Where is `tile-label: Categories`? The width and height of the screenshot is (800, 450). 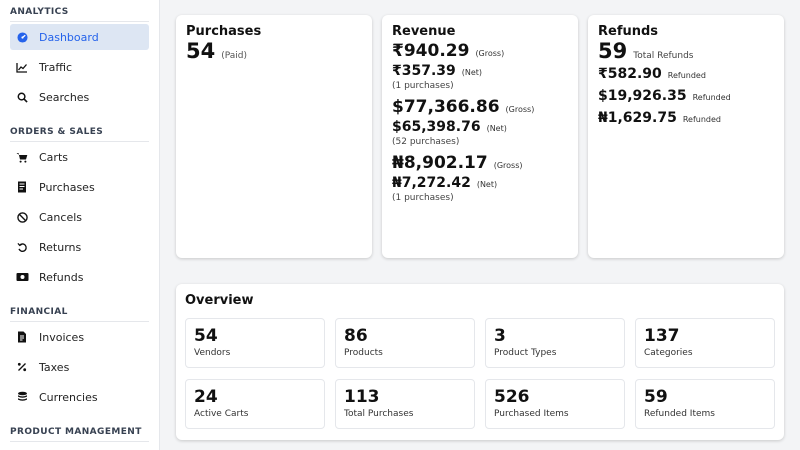 tile-label: Categories is located at coordinates (668, 353).